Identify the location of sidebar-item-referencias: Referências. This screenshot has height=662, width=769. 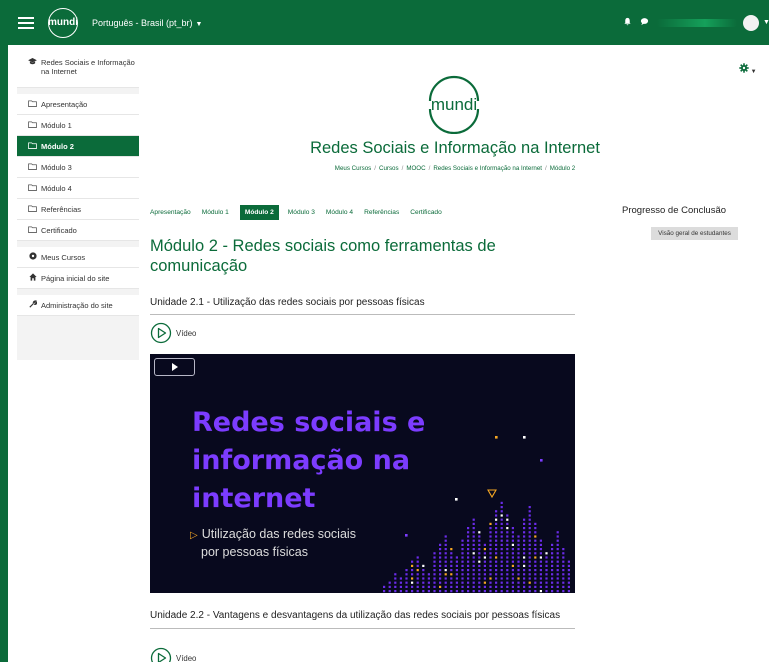
(78, 209).